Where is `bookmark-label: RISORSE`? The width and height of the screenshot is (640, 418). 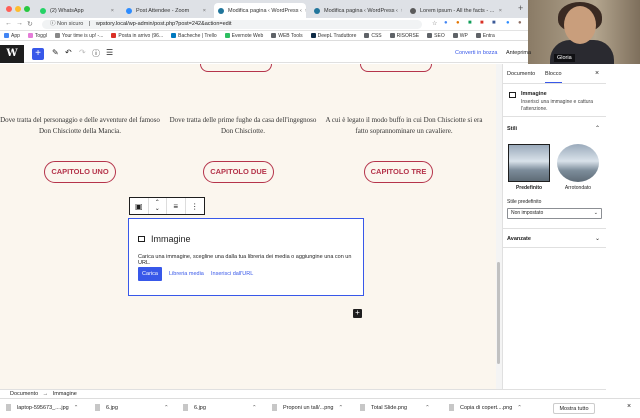 bookmark-label: RISORSE is located at coordinates (408, 35).